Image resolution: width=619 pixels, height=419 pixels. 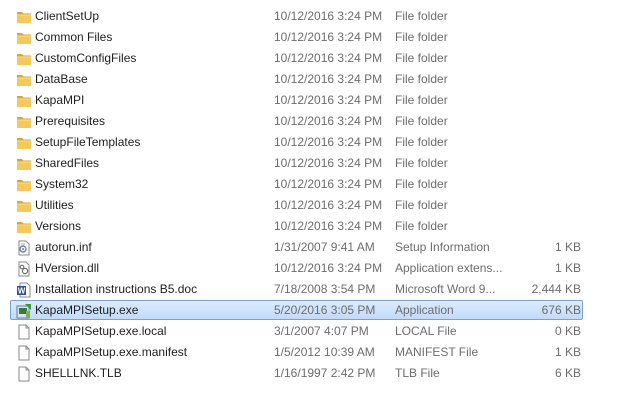 I want to click on file-row-utilities: Utilities 10/12/2016 3:24 PM File folder, so click(x=309, y=205).